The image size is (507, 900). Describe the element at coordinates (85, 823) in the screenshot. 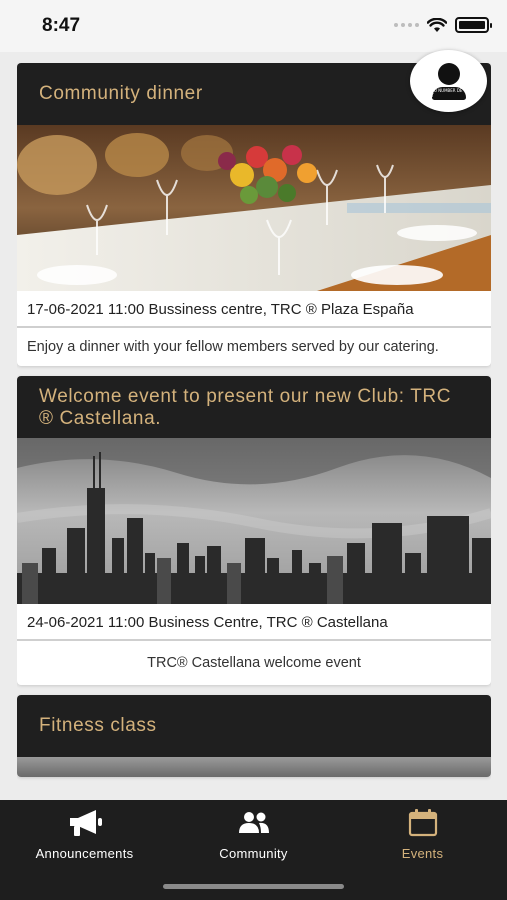

I see `megaphone-icon` at that location.